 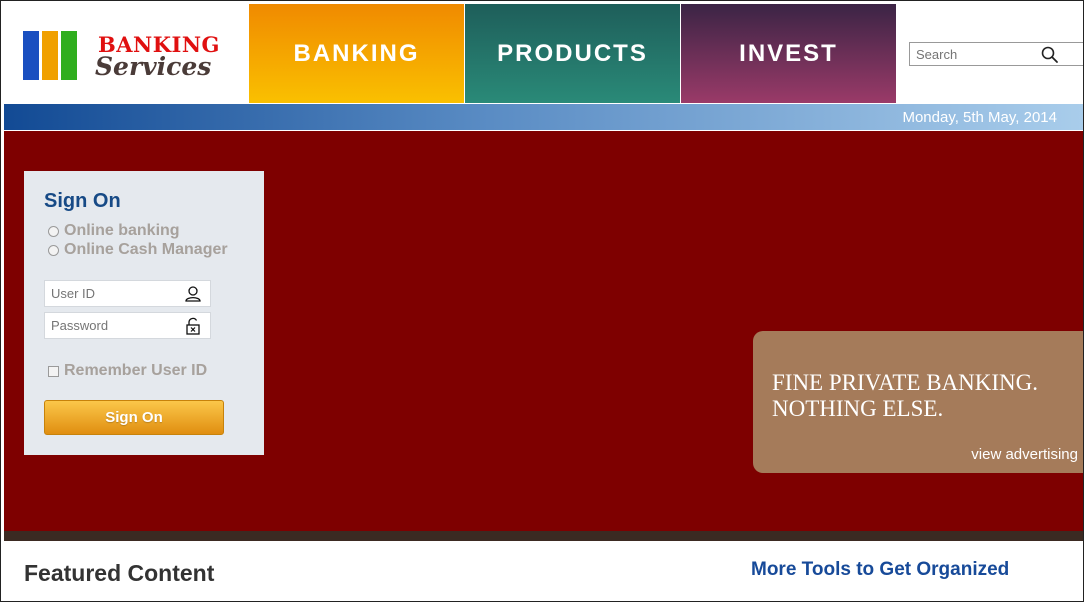 I want to click on unlock-icon, so click(x=193, y=326).